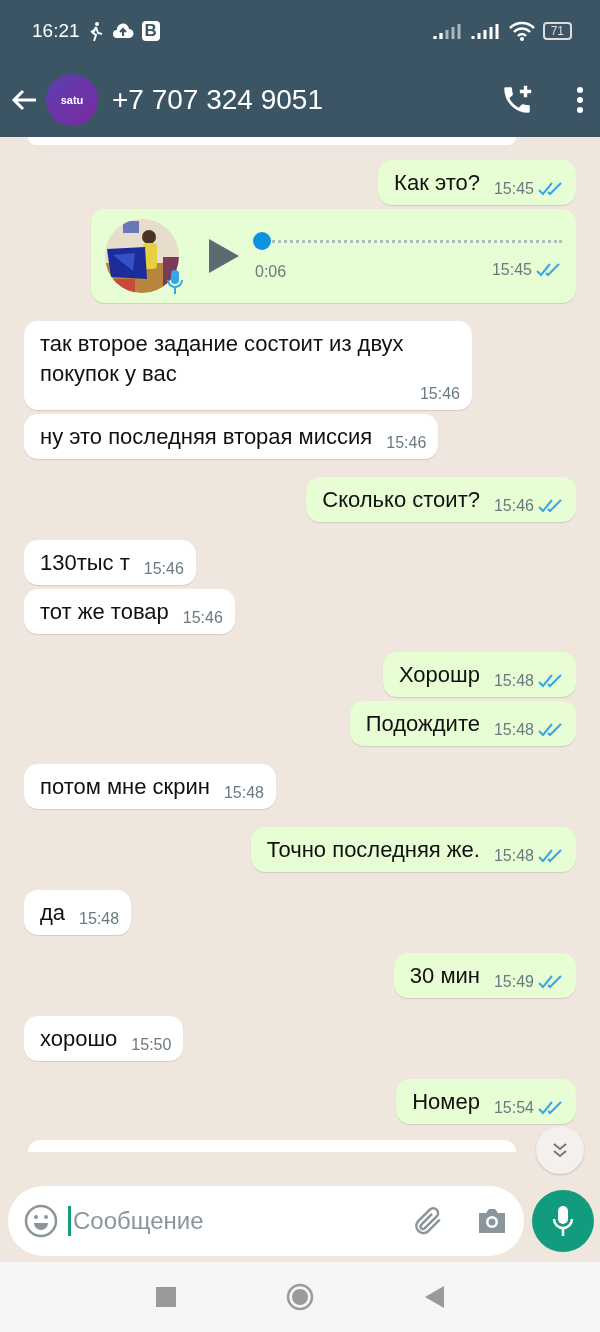 This screenshot has width=600, height=1332. Describe the element at coordinates (560, 1150) in the screenshot. I see `scroll-down-button` at that location.